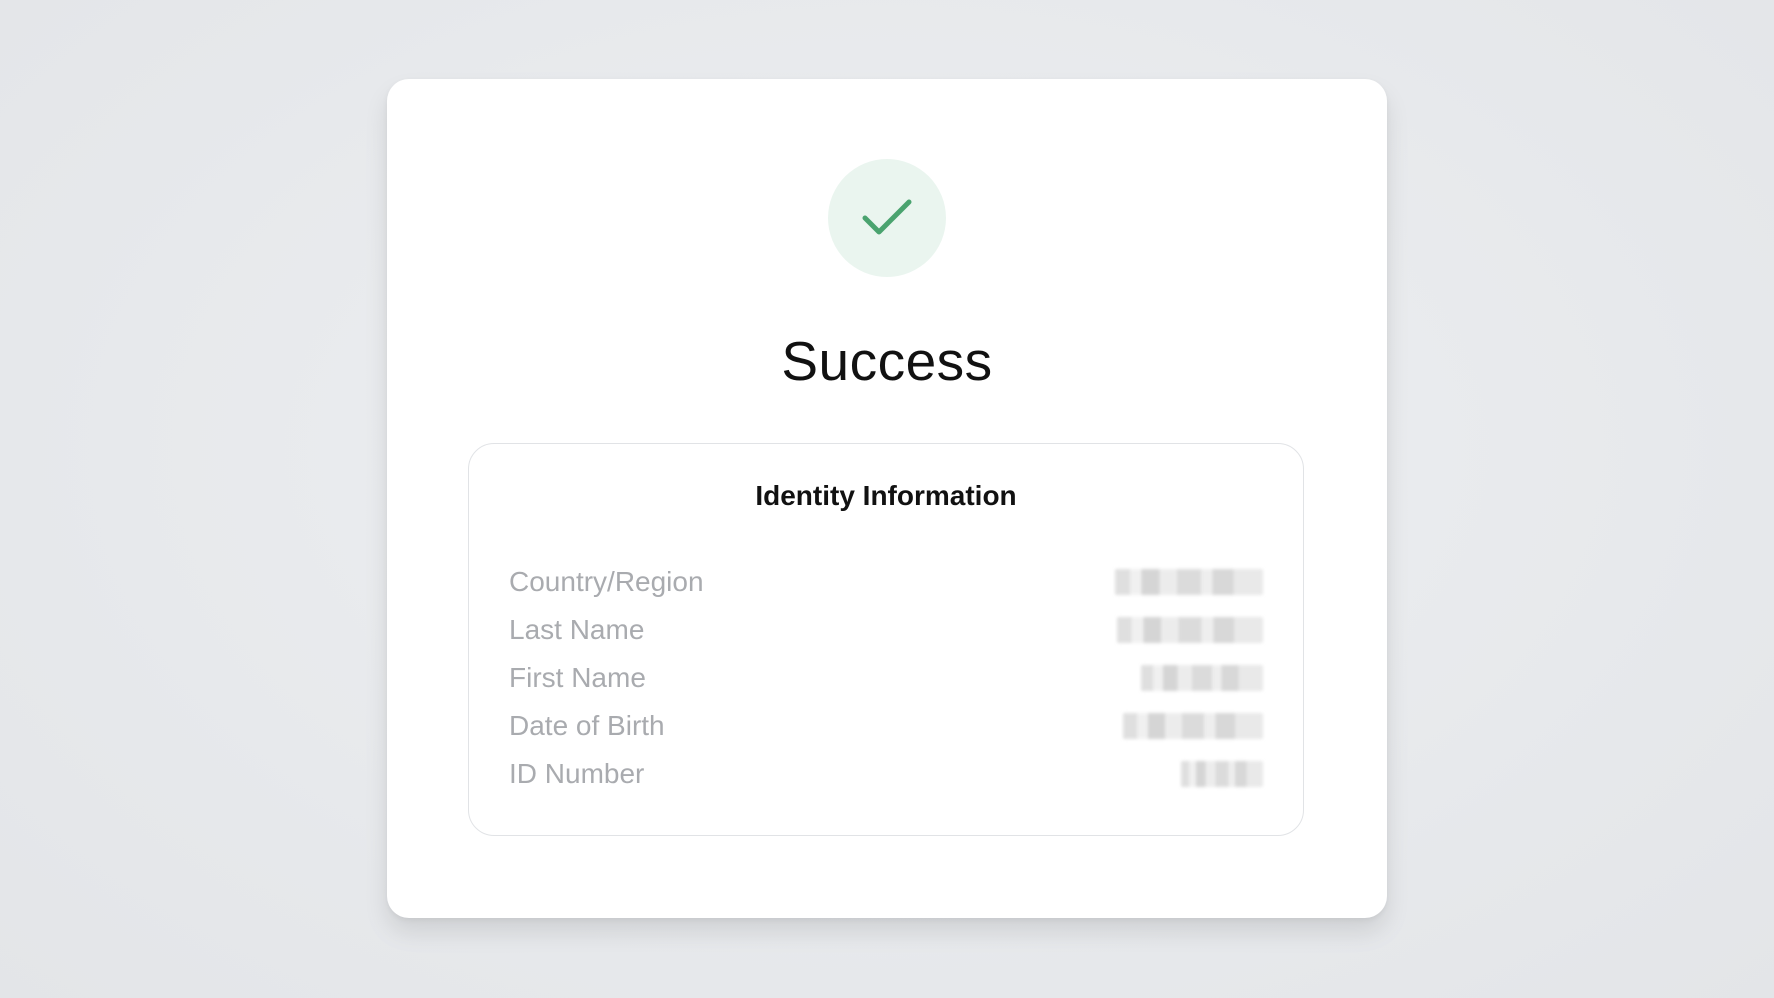 The width and height of the screenshot is (1774, 998). I want to click on identity-field-country-region: Country/Region, so click(886, 582).